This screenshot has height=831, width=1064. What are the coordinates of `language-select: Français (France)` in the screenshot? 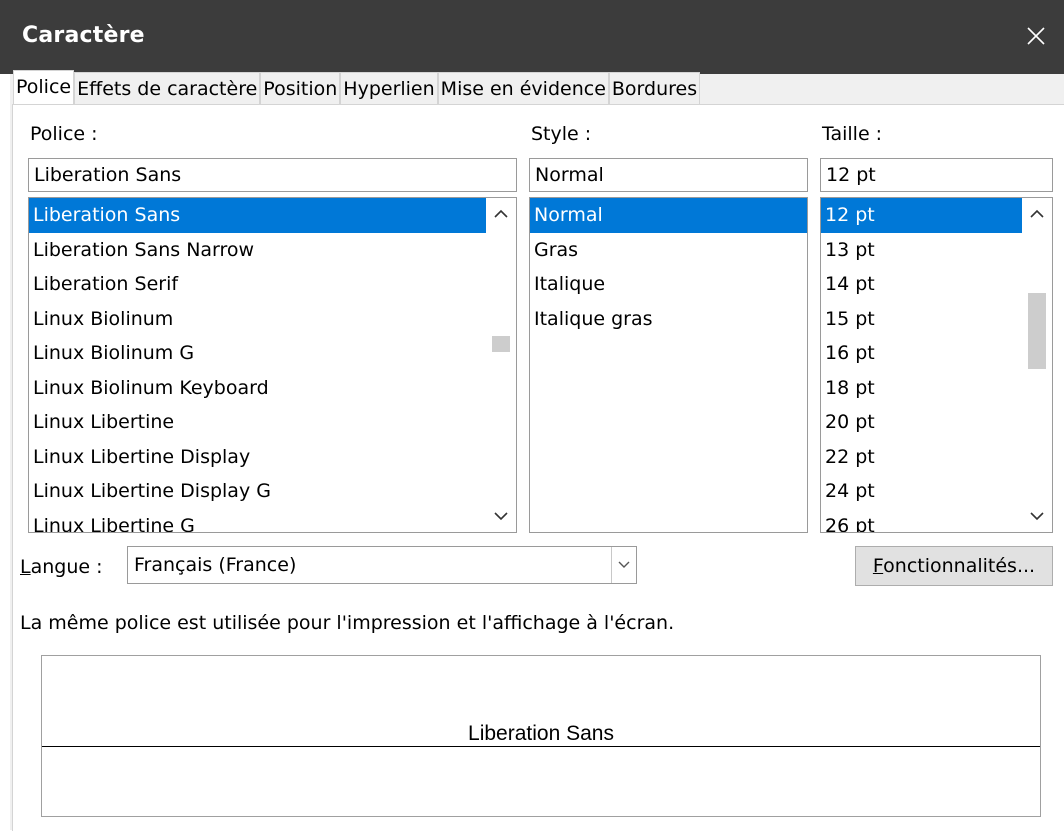 It's located at (382, 565).